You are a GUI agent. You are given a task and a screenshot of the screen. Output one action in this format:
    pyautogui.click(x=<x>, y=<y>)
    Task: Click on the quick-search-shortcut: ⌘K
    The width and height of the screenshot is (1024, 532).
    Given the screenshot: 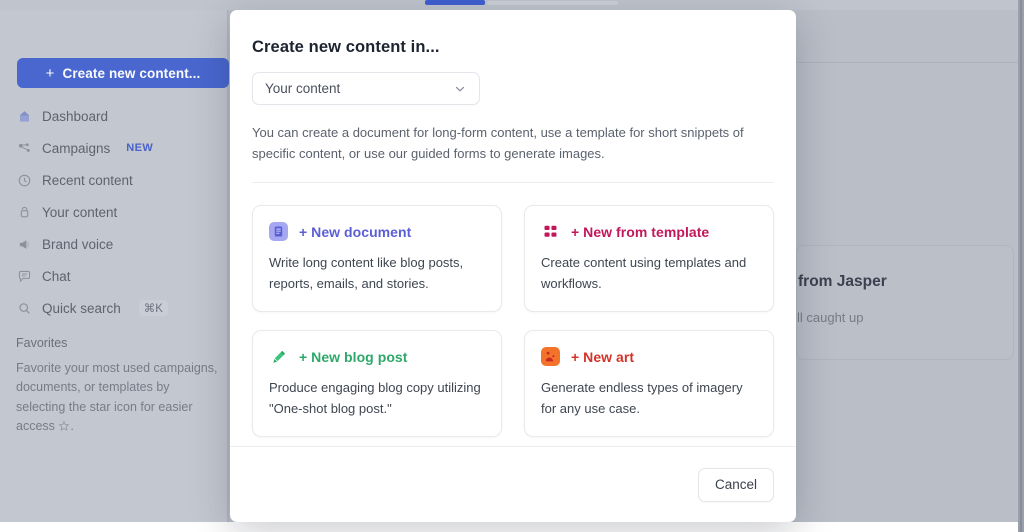 What is the action you would take?
    pyautogui.click(x=153, y=308)
    